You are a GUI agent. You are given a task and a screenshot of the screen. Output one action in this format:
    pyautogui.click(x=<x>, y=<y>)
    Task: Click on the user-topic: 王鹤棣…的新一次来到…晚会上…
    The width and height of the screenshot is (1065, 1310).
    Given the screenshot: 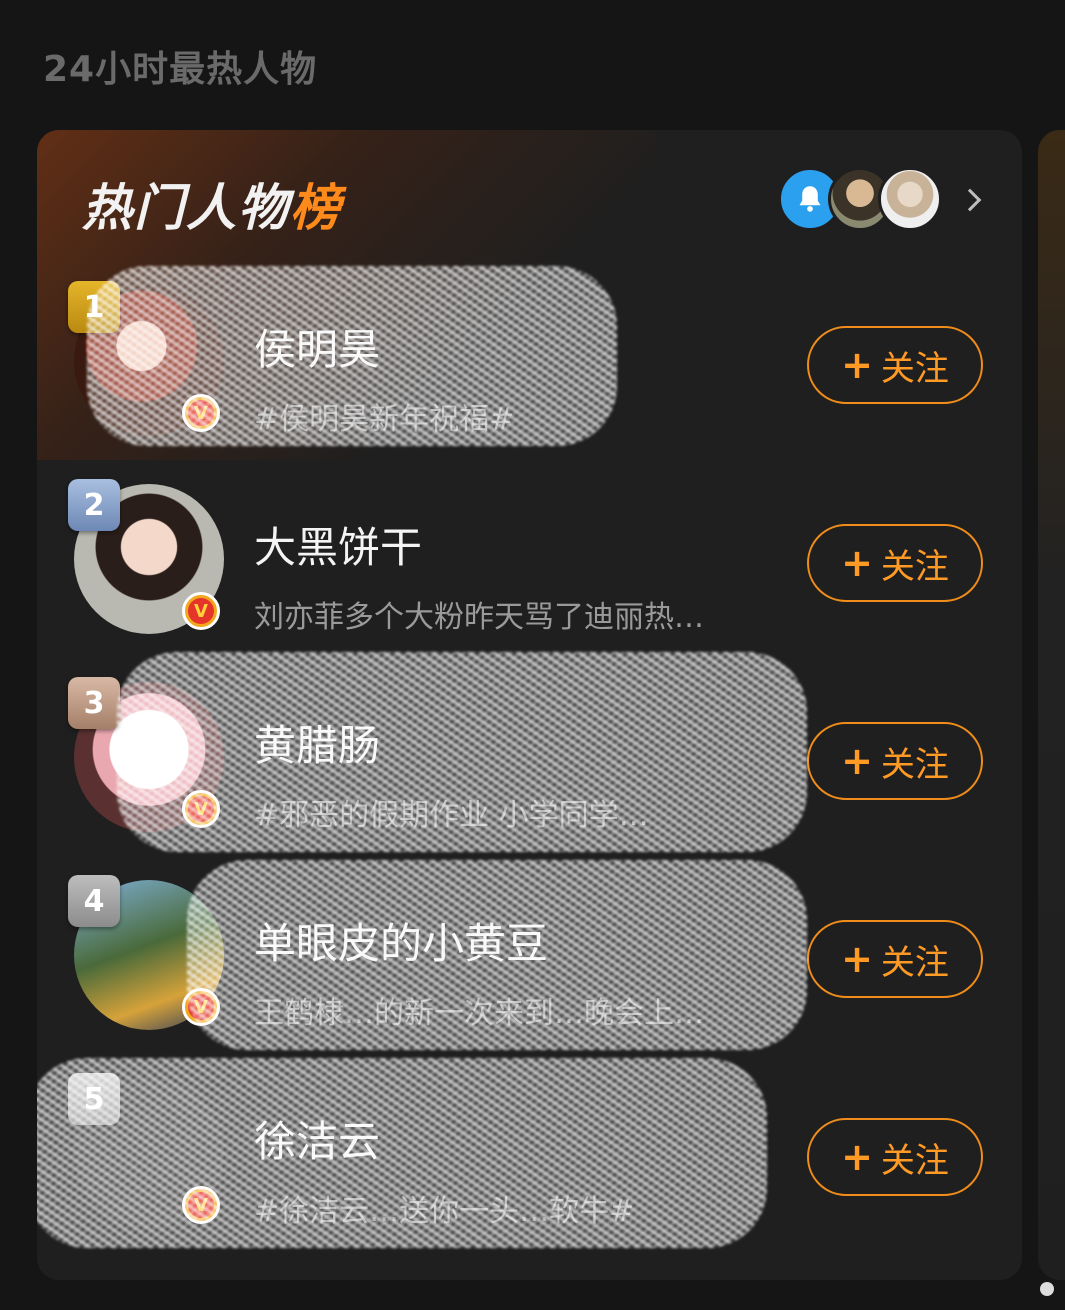 What is the action you would take?
    pyautogui.click(x=526, y=1010)
    